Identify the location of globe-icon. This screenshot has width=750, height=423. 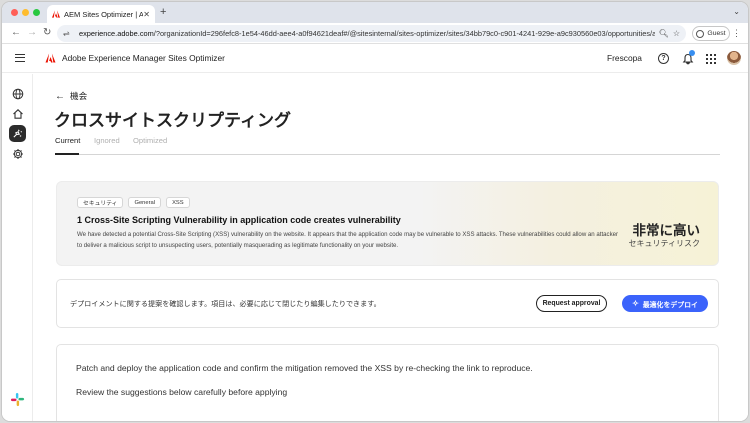
(17, 93).